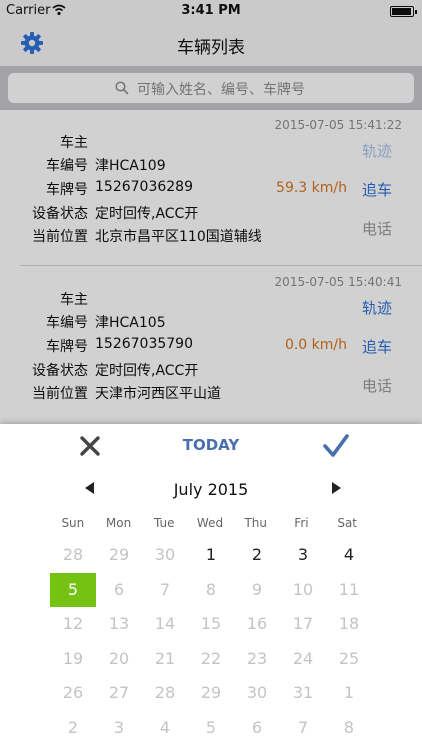 Image resolution: width=422 pixels, height=750 pixels. Describe the element at coordinates (73, 624) in the screenshot. I see `calendar-day: 12` at that location.